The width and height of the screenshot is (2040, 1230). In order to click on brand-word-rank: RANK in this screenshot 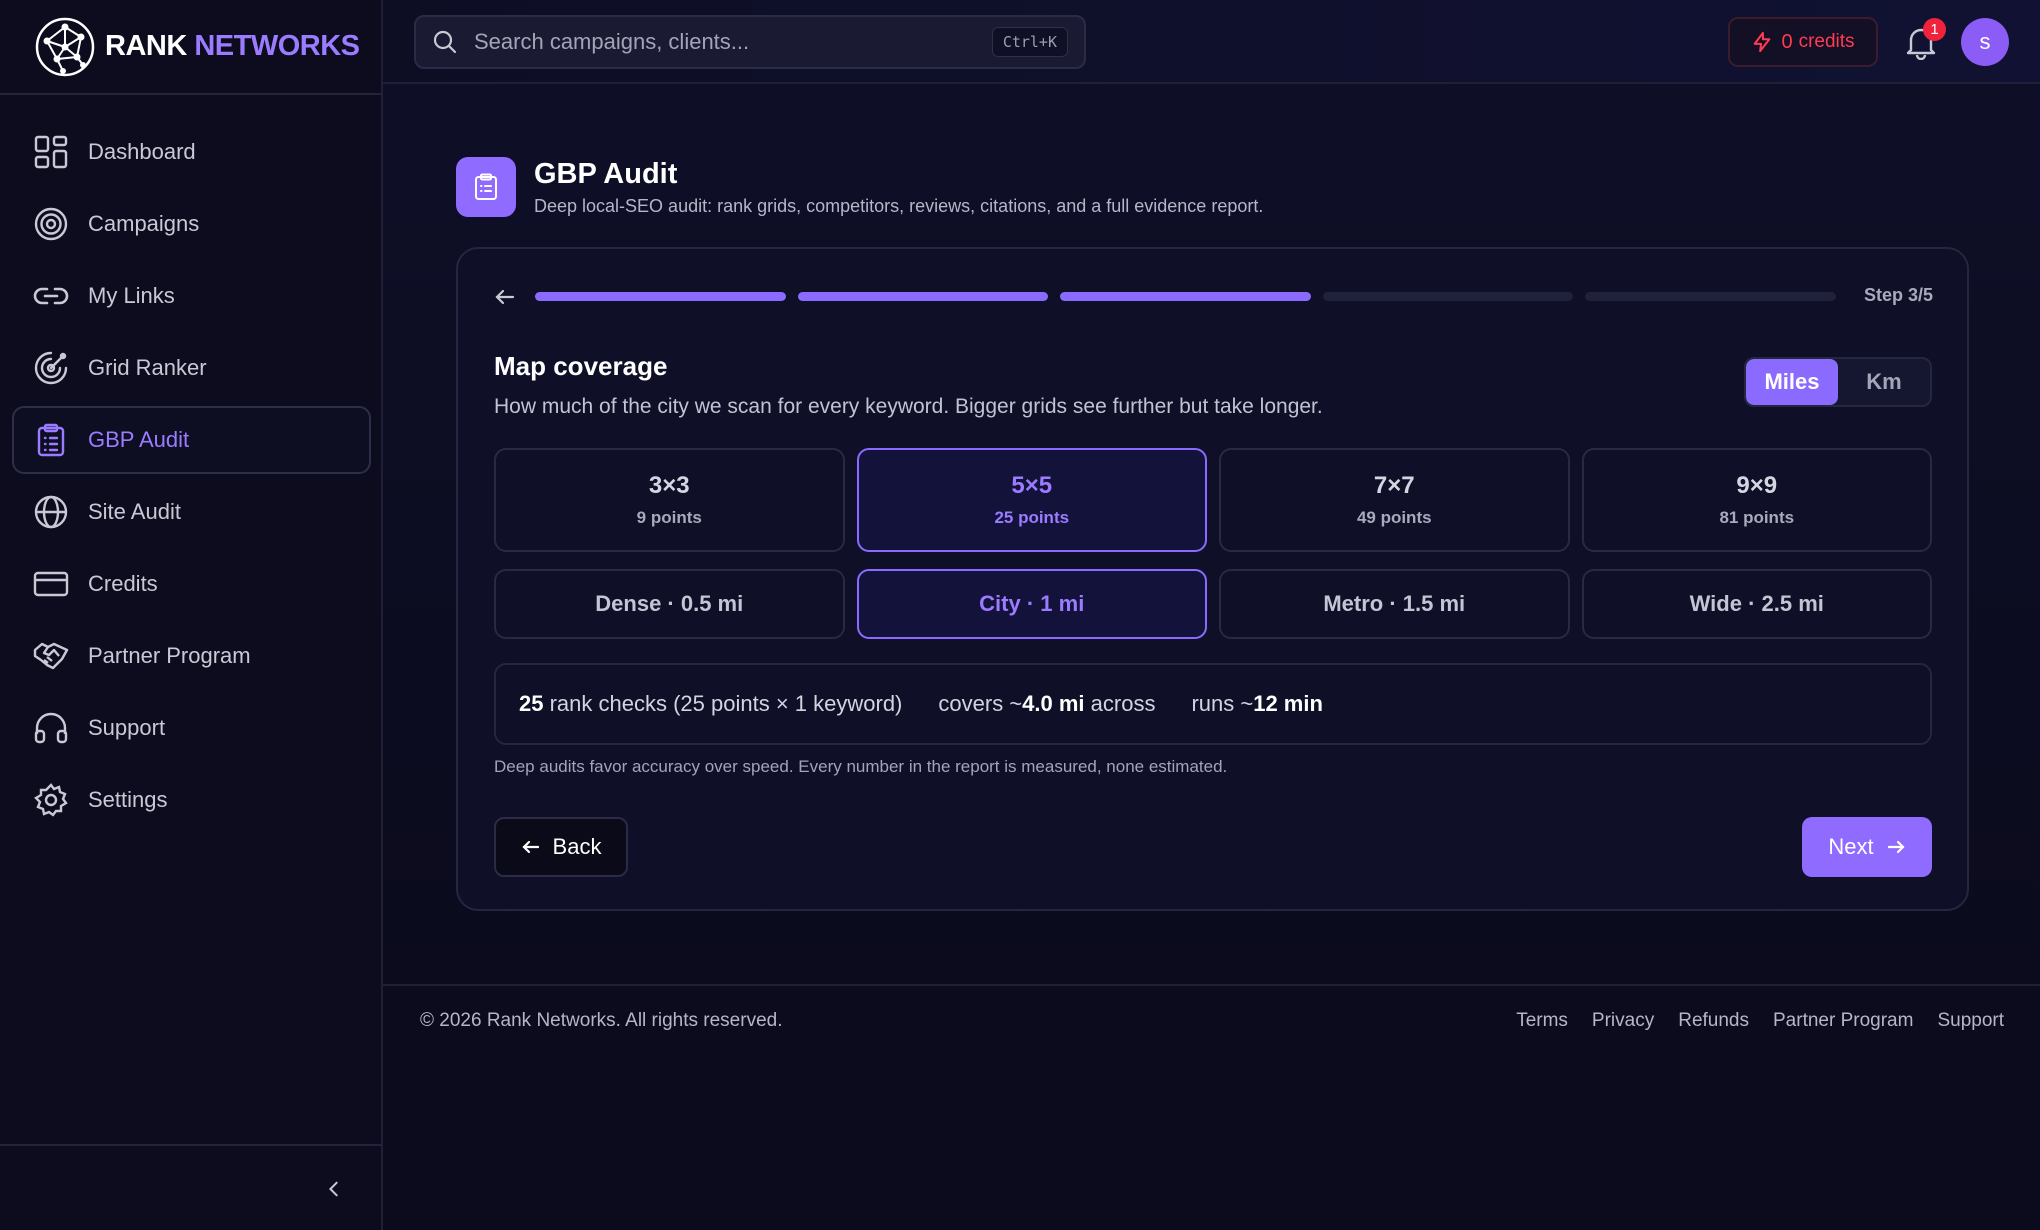, I will do `click(146, 46)`.